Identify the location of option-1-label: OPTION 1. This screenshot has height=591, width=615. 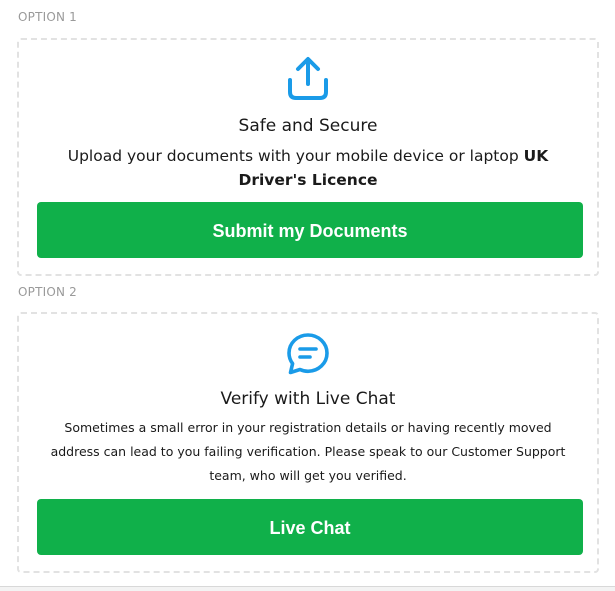
(48, 17).